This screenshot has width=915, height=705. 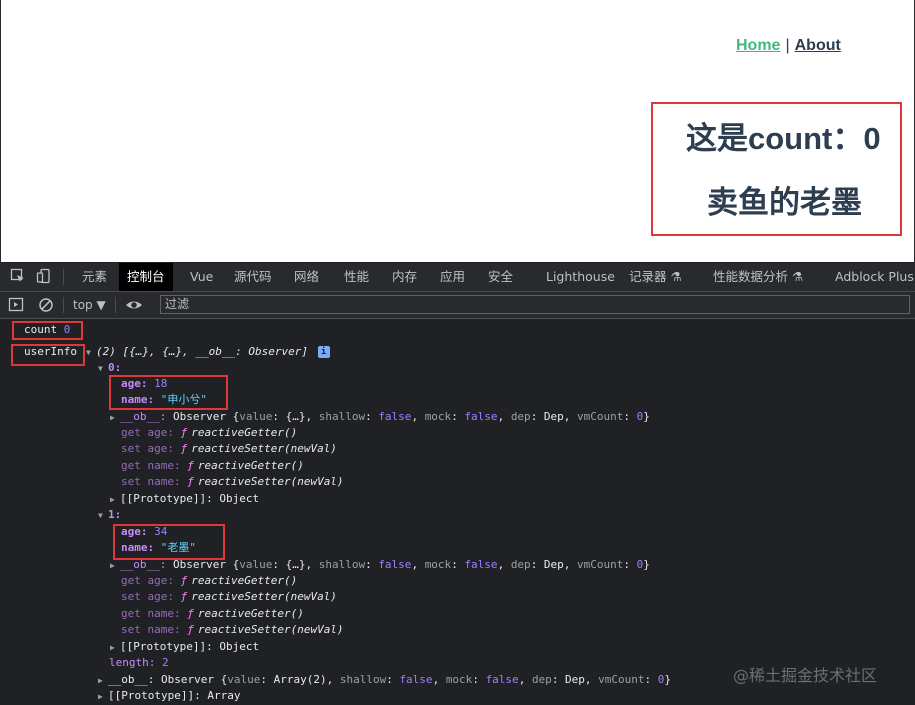 What do you see at coordinates (783, 138) in the screenshot?
I see `count-heading: 这是count：0` at bounding box center [783, 138].